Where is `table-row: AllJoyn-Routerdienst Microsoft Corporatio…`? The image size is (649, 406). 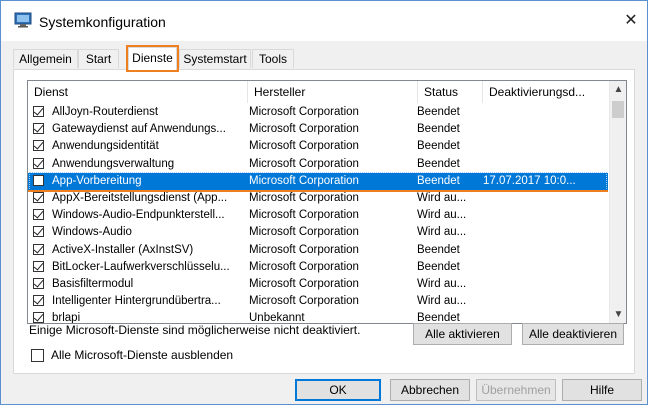 table-row: AllJoyn-Routerdienst Microsoft Corporatio… is located at coordinates (318, 112).